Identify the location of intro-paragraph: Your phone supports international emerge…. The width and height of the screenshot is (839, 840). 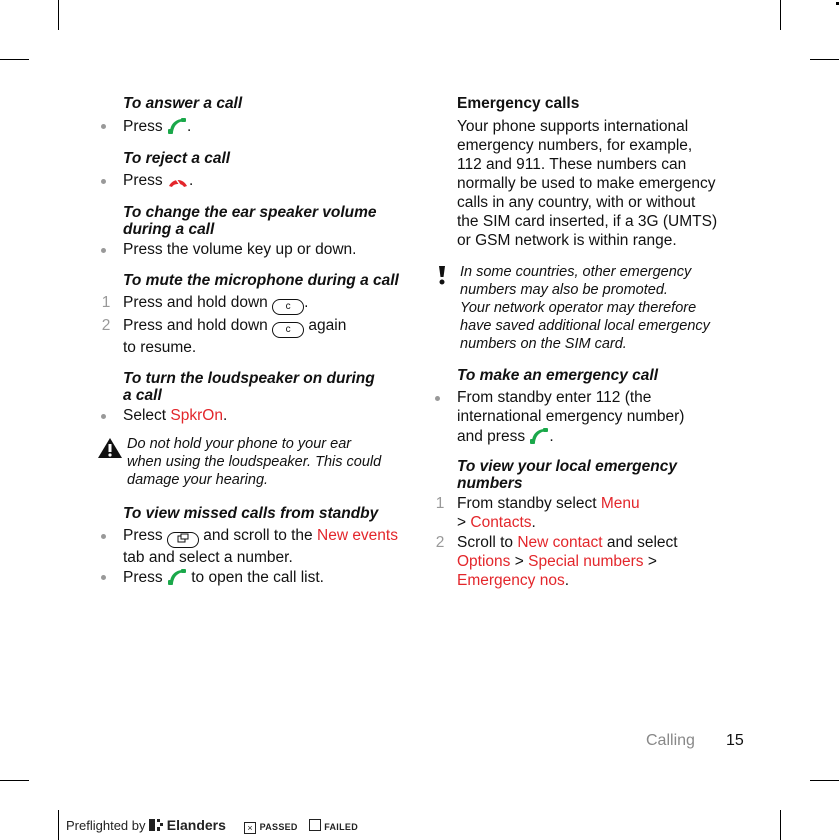
(587, 183).